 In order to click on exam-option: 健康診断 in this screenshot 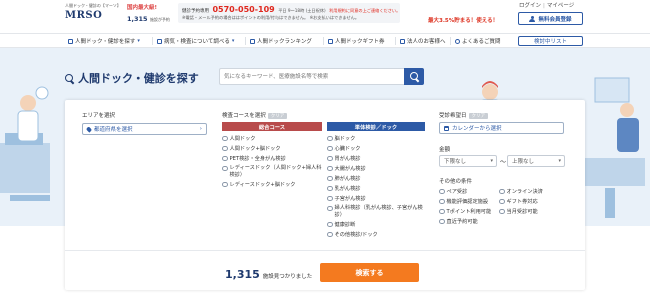, I will do `click(376, 226)`.